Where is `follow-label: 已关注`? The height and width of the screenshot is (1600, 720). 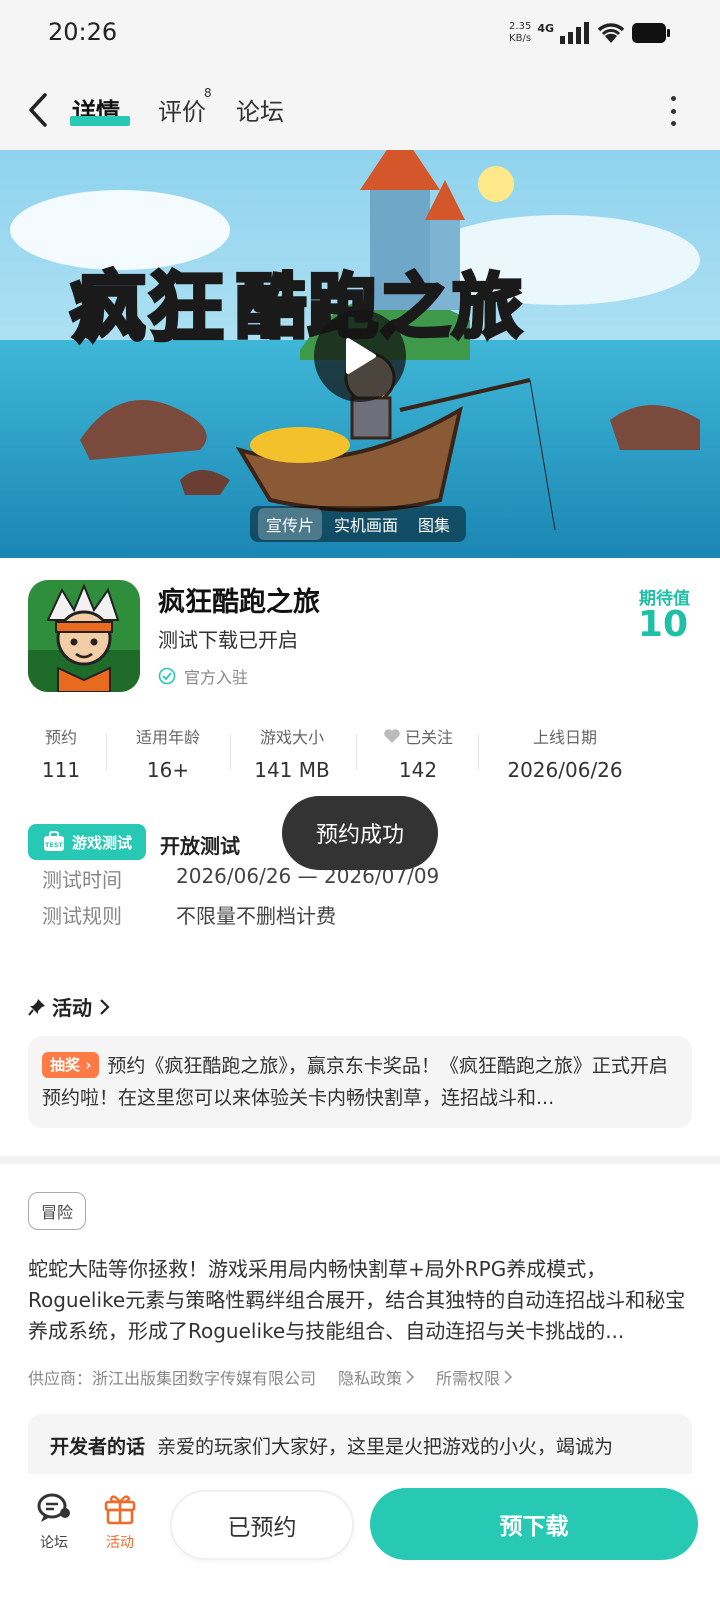 follow-label: 已关注 is located at coordinates (428, 737).